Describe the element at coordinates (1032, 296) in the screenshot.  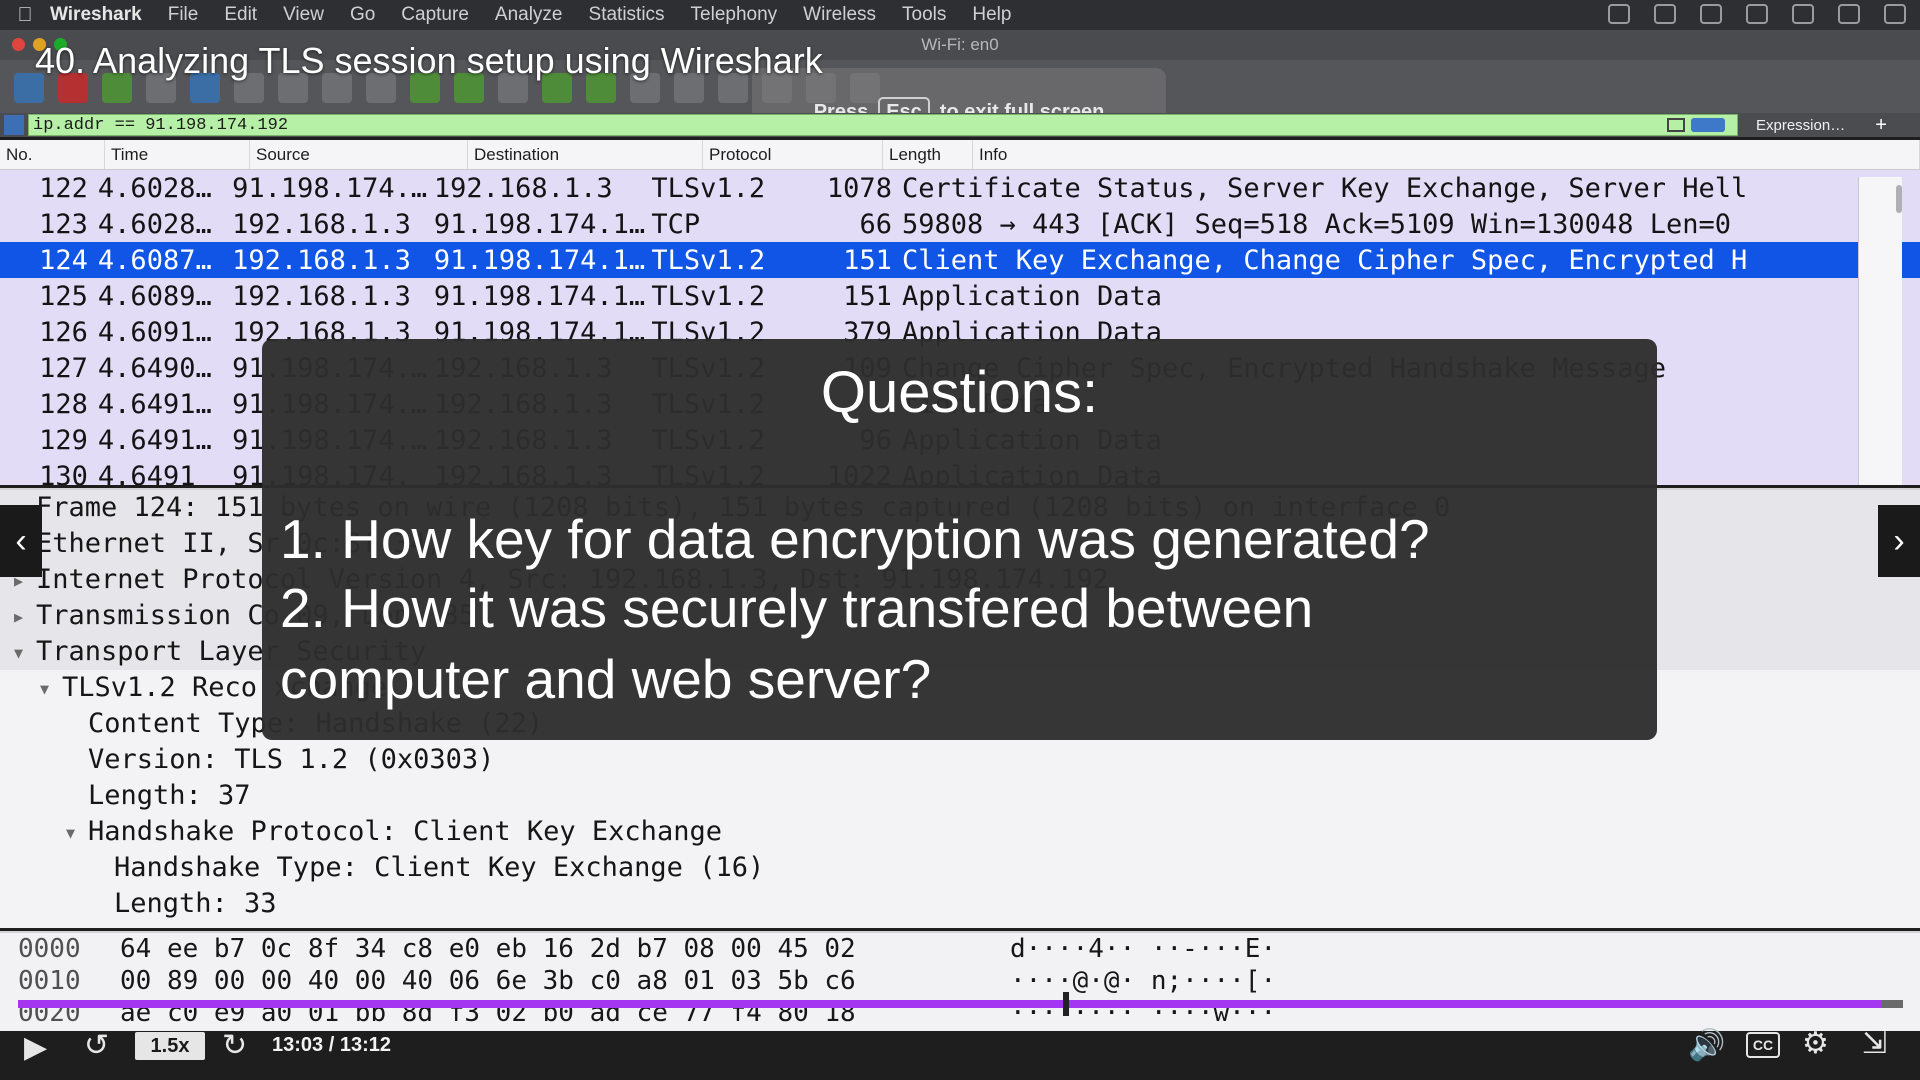
I see `packet-cell-info: Application Data` at that location.